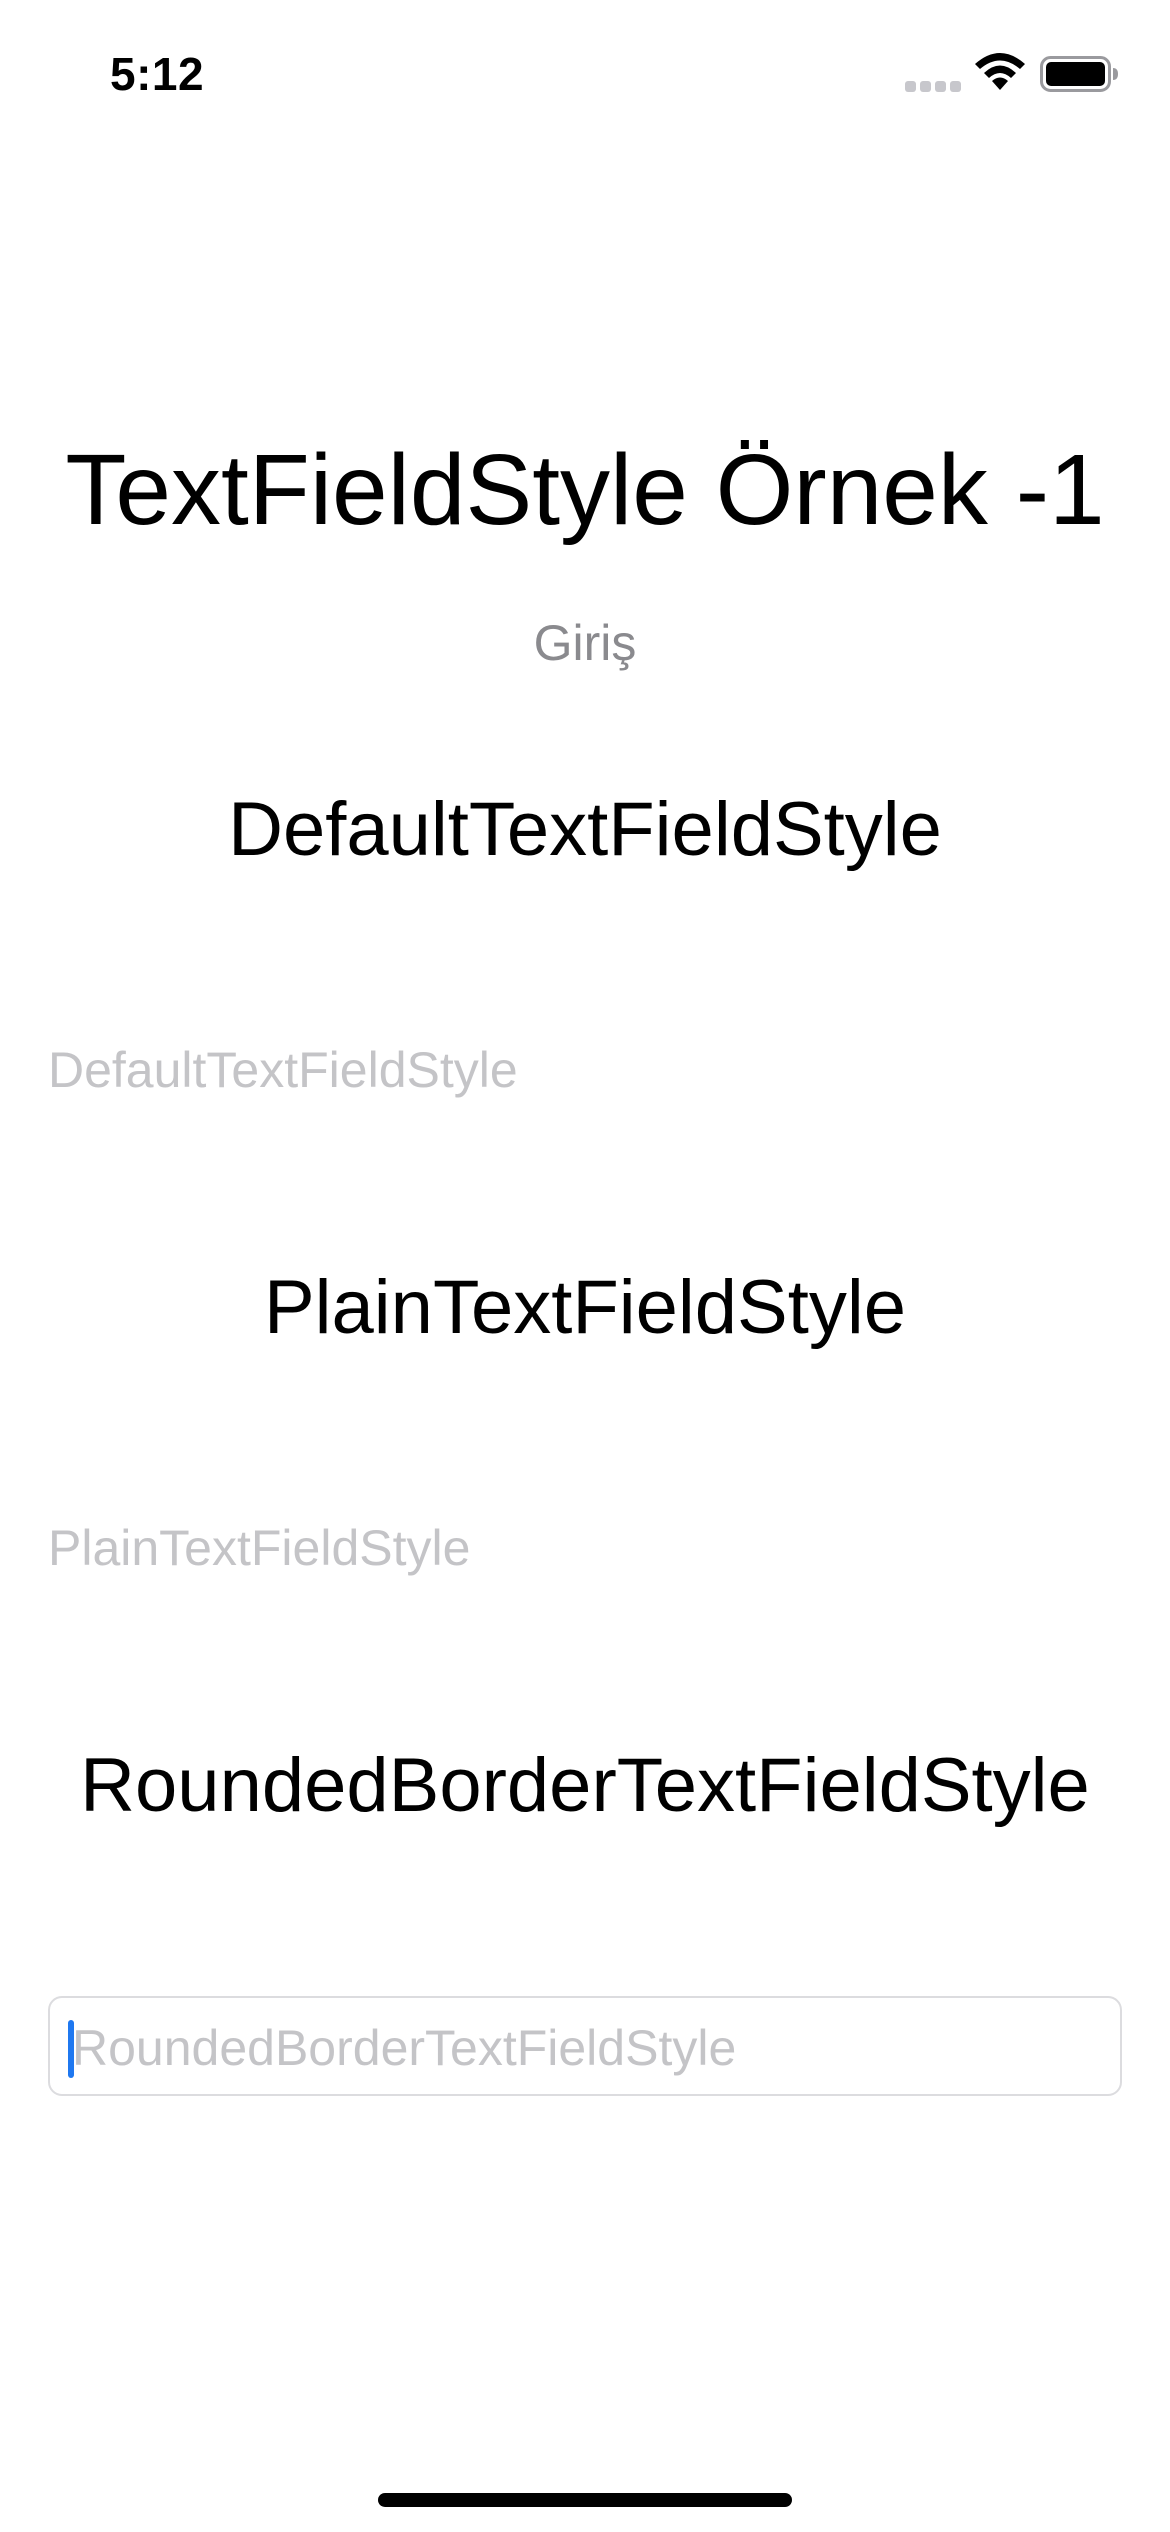 The width and height of the screenshot is (1170, 2532). Describe the element at coordinates (585, 490) in the screenshot. I see `page-title: TextFieldStyle Örnek -1` at that location.